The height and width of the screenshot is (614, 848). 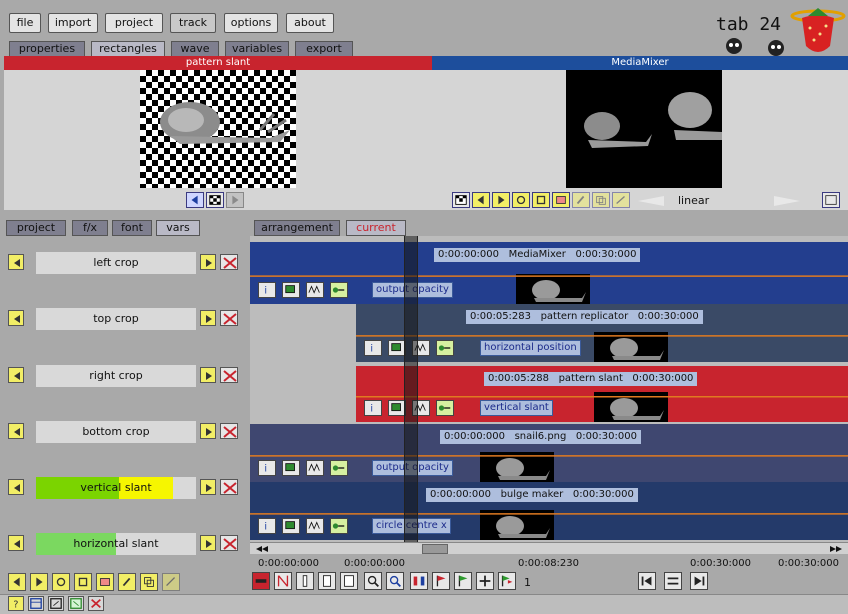 I want to click on green-flag-icon, so click(x=463, y=581).